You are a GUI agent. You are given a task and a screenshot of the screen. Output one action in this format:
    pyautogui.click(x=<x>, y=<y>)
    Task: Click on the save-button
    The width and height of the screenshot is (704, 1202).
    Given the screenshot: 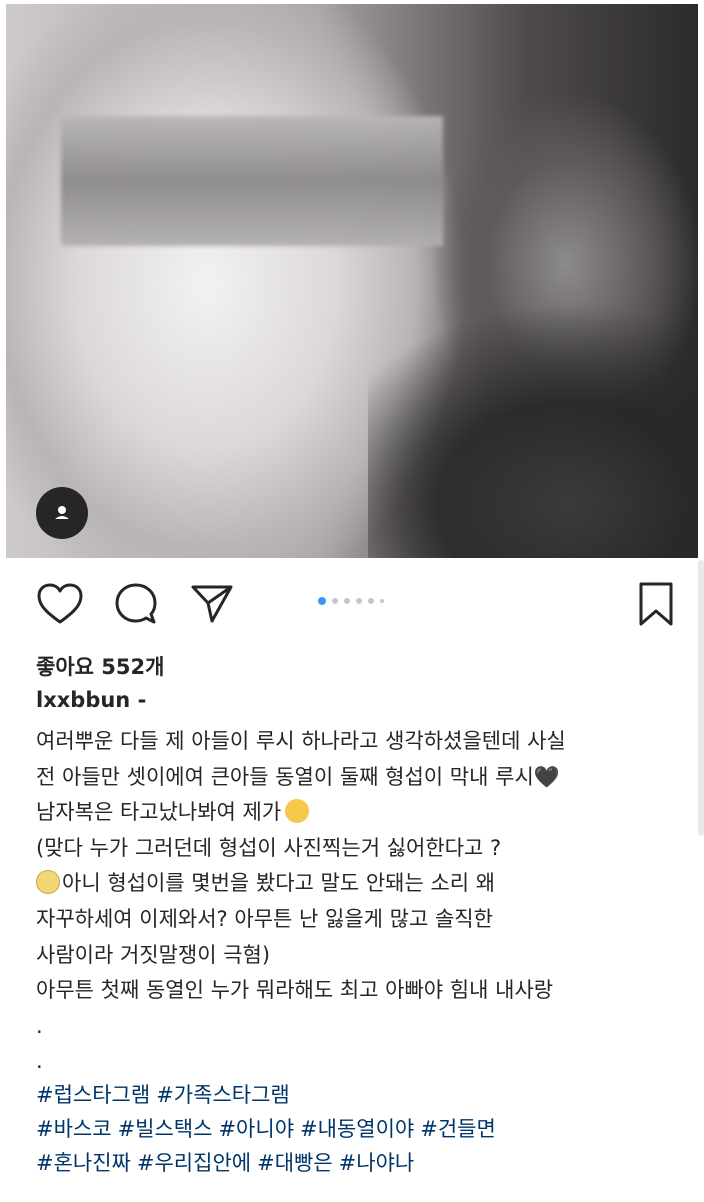 What is the action you would take?
    pyautogui.click(x=656, y=604)
    